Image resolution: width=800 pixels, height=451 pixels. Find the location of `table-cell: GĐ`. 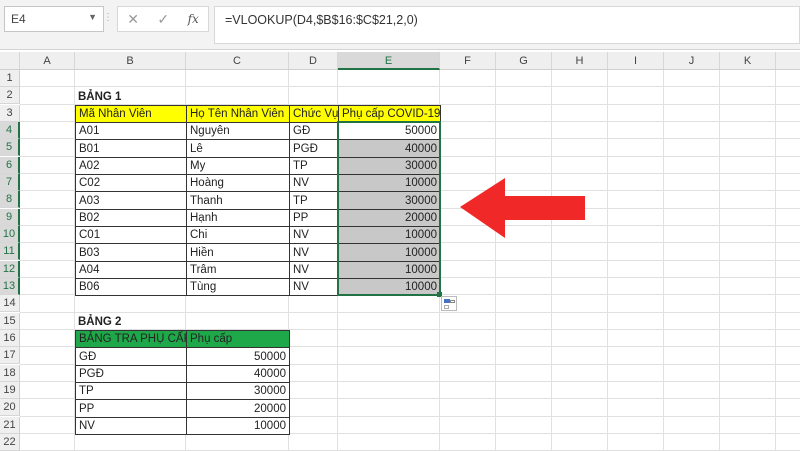

table-cell: GĐ is located at coordinates (314, 131).